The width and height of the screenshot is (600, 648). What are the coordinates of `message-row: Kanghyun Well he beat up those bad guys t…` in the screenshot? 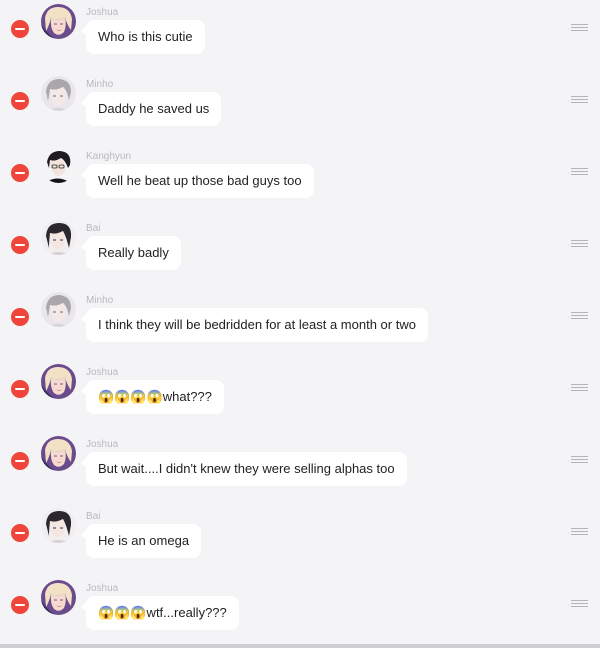 It's located at (300, 180).